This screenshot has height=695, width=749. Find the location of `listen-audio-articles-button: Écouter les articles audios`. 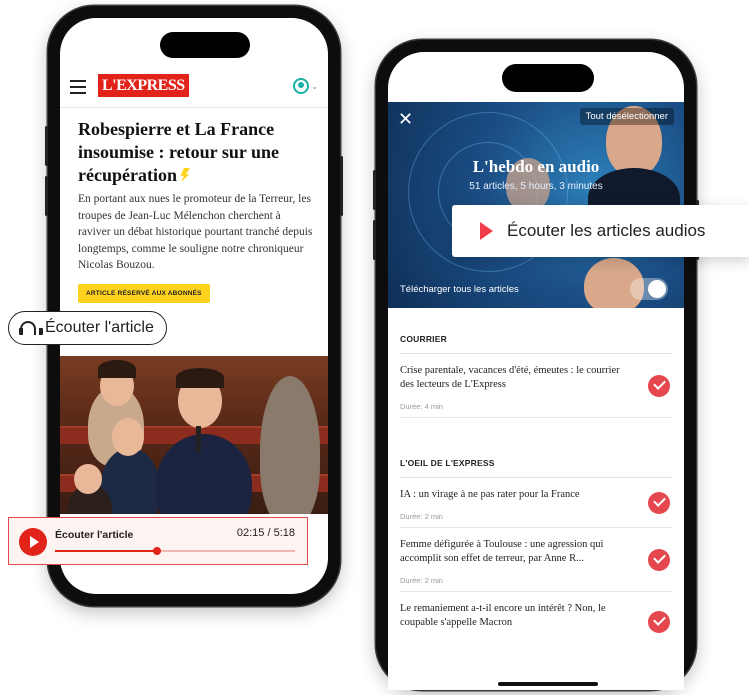

listen-audio-articles-button: Écouter les articles audios is located at coordinates (600, 231).